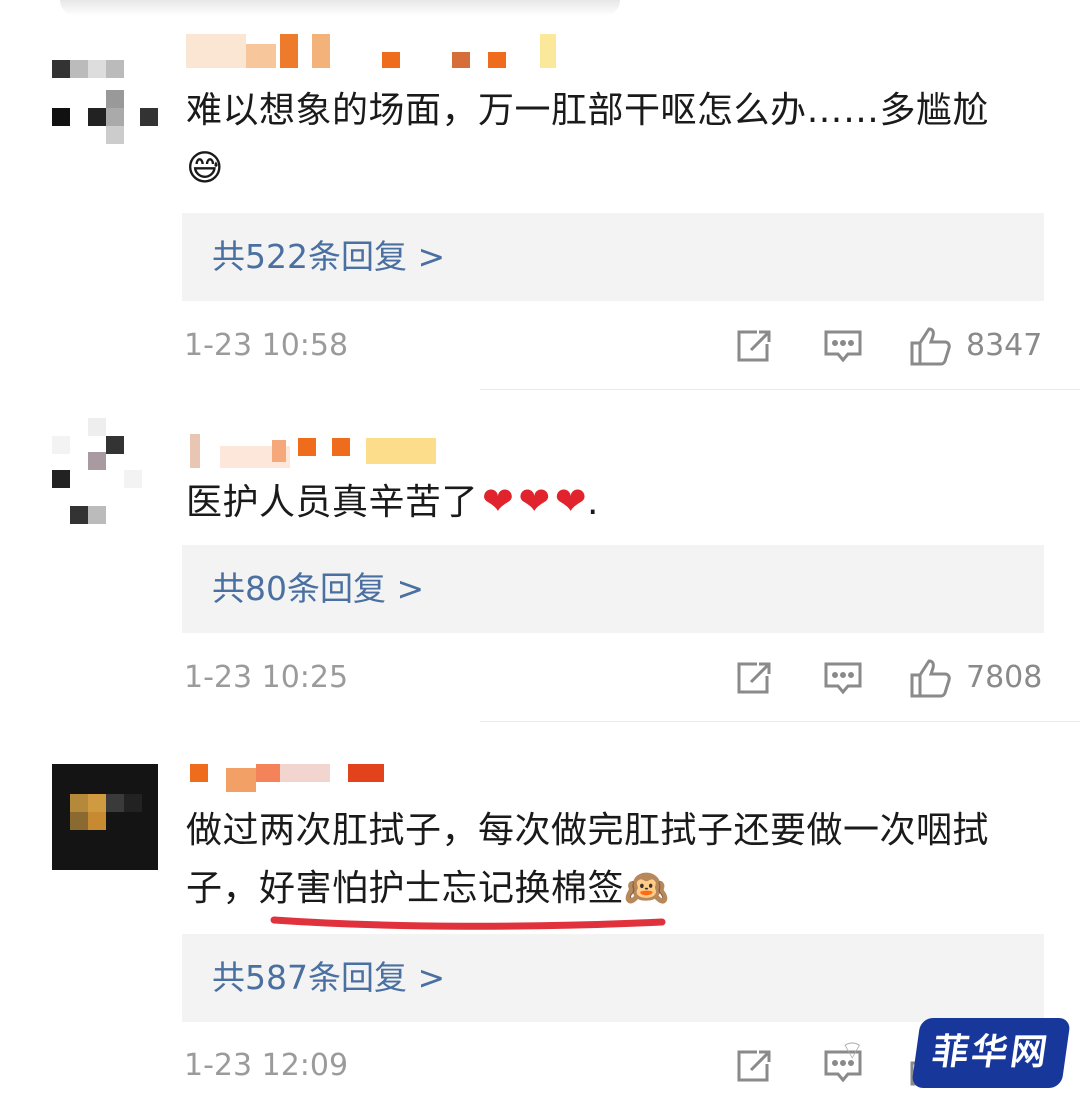 This screenshot has height=1096, width=1080. I want to click on reply-count-link: 共522条回复 >, so click(328, 257).